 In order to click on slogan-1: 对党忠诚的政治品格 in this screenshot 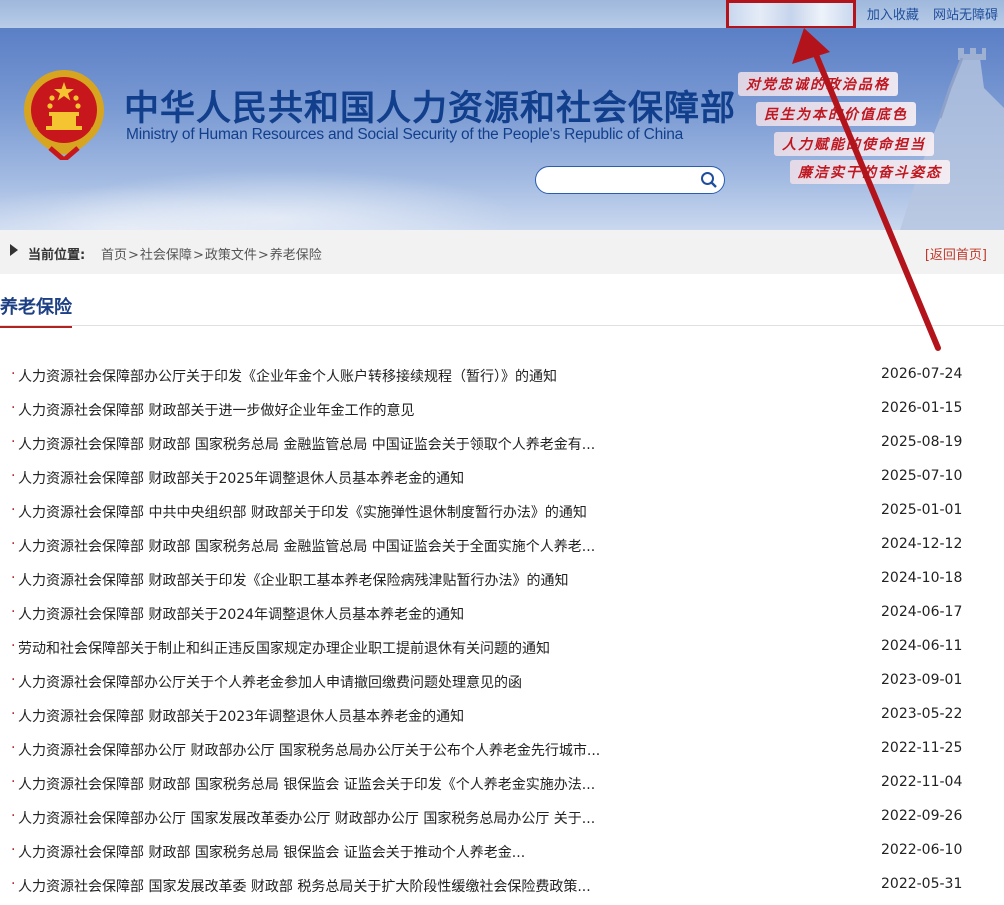, I will do `click(818, 84)`.